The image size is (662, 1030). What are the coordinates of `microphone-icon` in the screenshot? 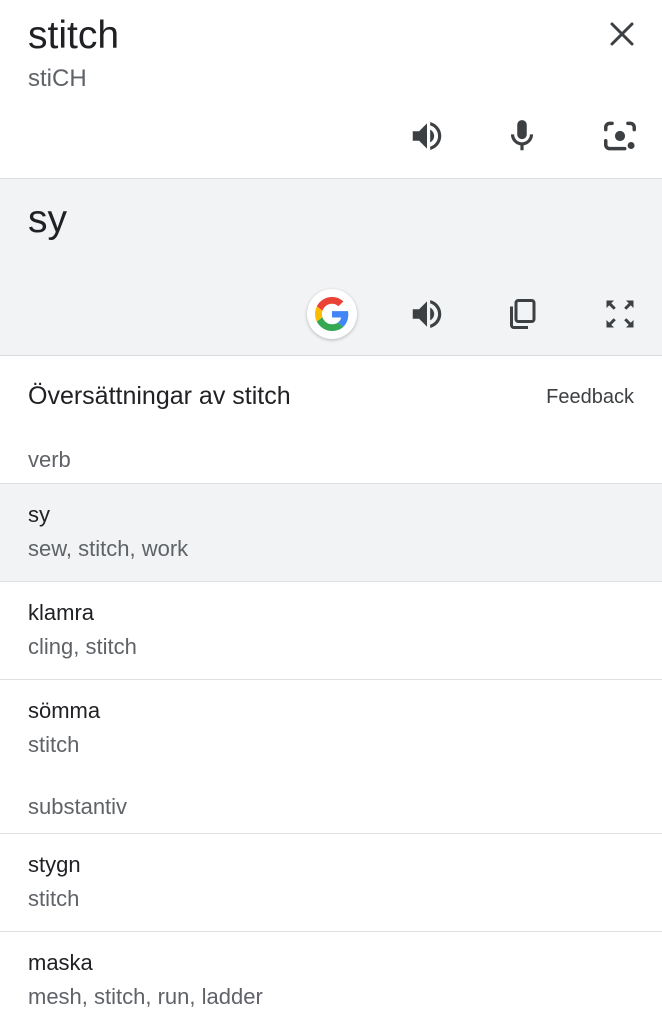 It's located at (522, 135).